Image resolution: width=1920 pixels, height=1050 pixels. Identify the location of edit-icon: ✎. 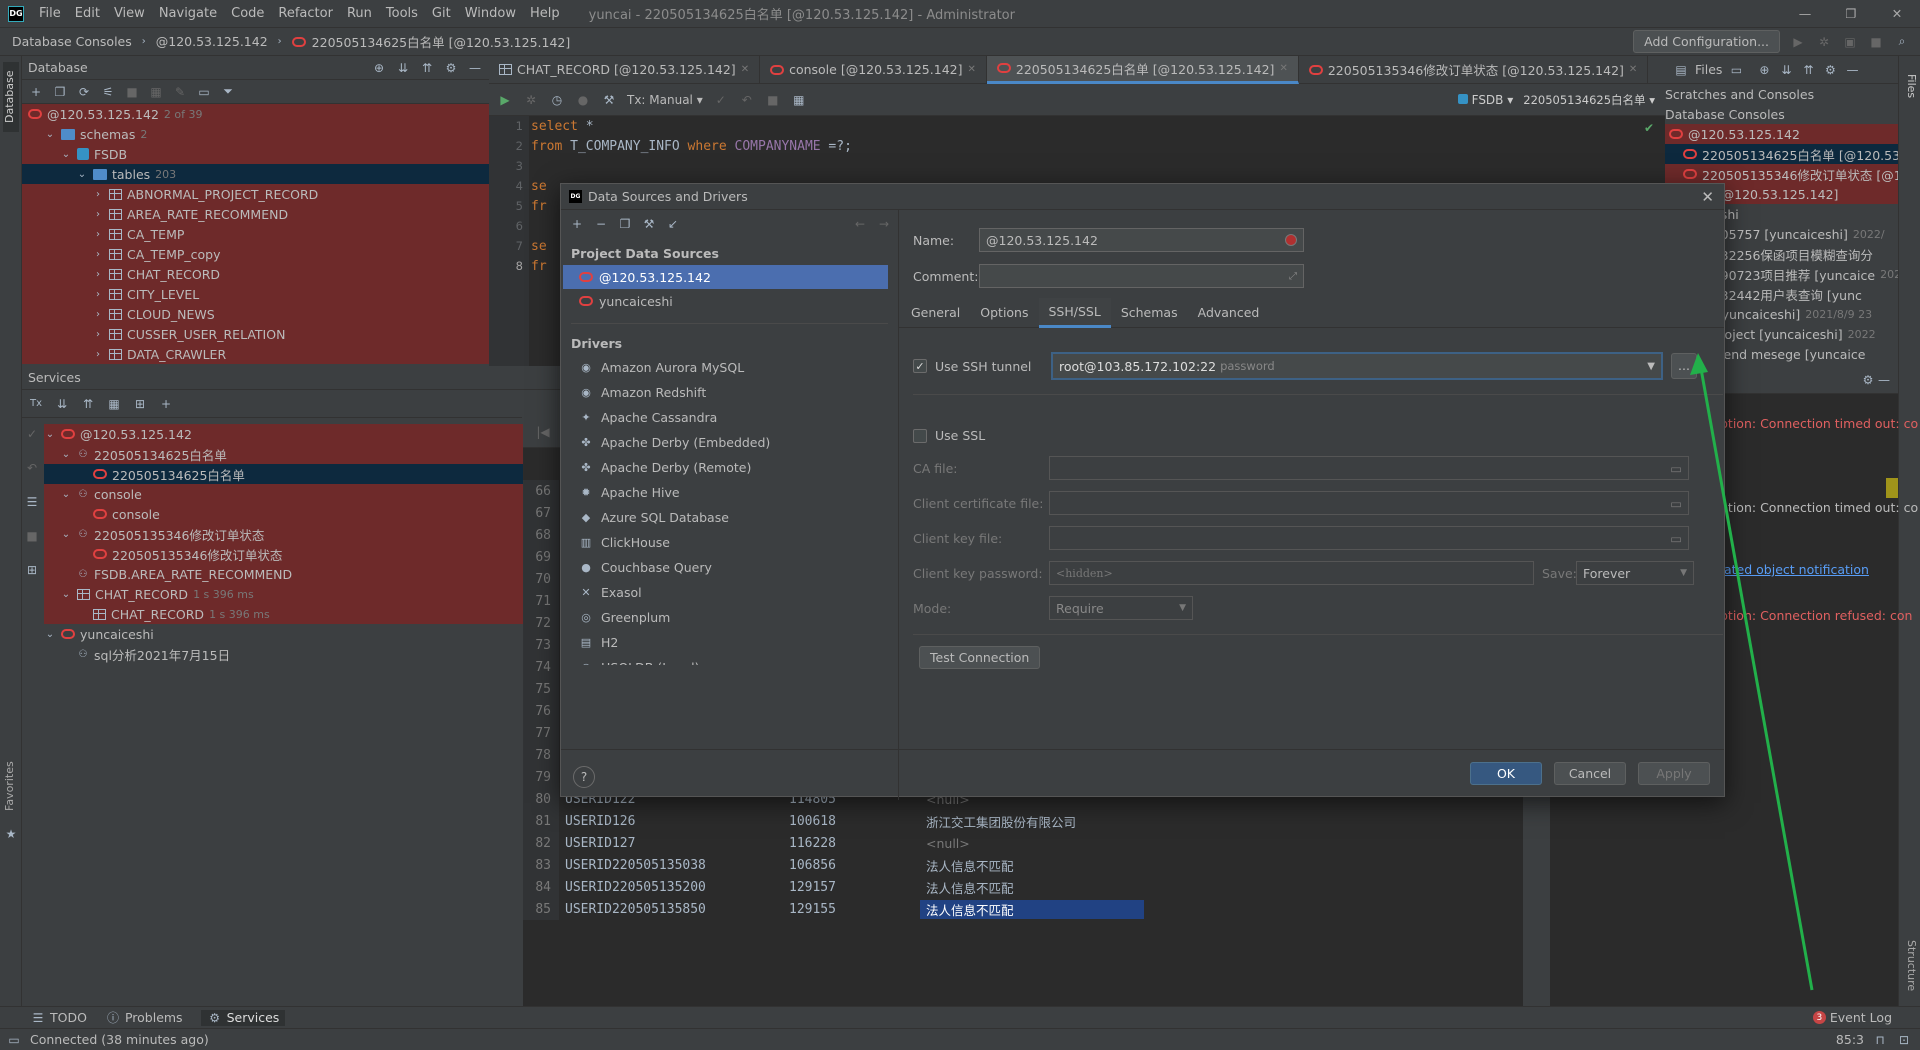
(180, 92).